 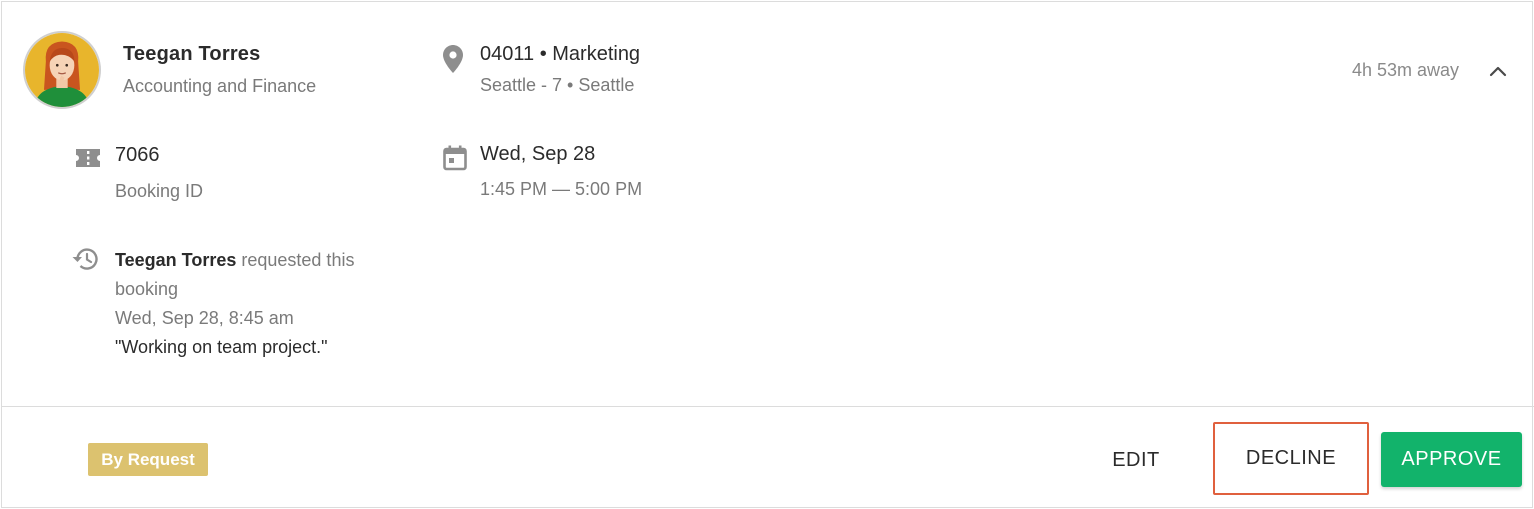 What do you see at coordinates (561, 189) in the screenshot?
I see `booking-time: 1:45 PM — 5:00 PM` at bounding box center [561, 189].